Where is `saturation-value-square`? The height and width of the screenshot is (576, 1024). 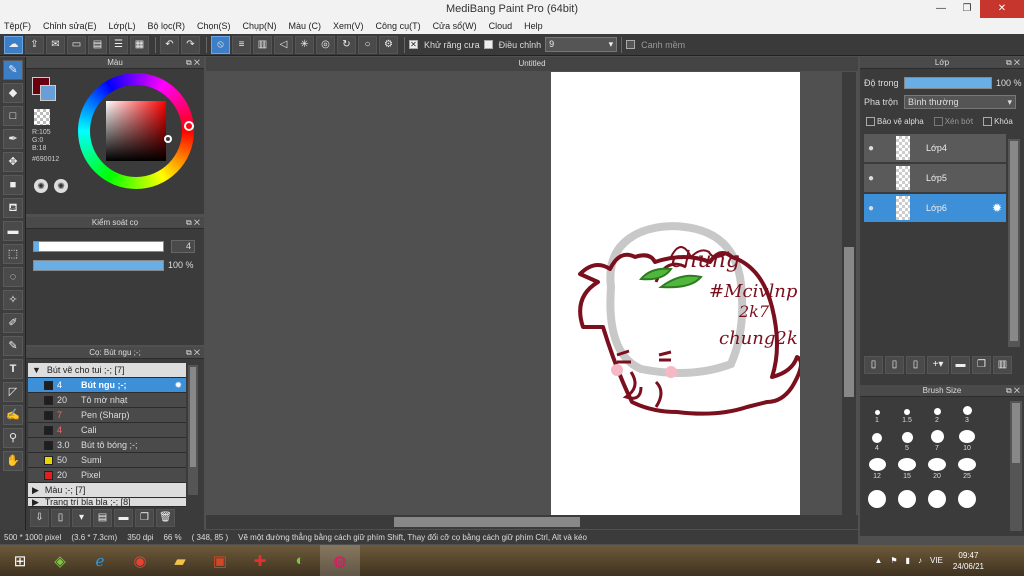
saturation-value-square is located at coordinates (136, 131).